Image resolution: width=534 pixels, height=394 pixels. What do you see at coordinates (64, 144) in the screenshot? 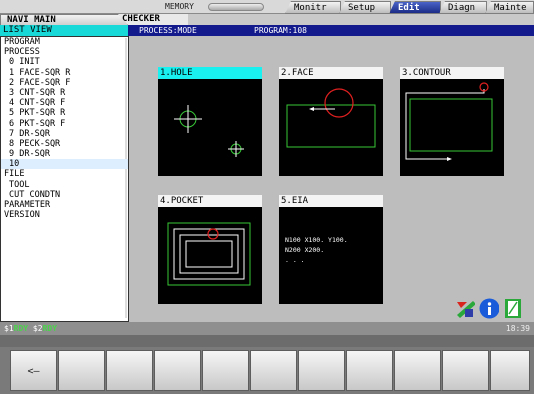
I see `list-item: 8 PECK-SQR` at bounding box center [64, 144].